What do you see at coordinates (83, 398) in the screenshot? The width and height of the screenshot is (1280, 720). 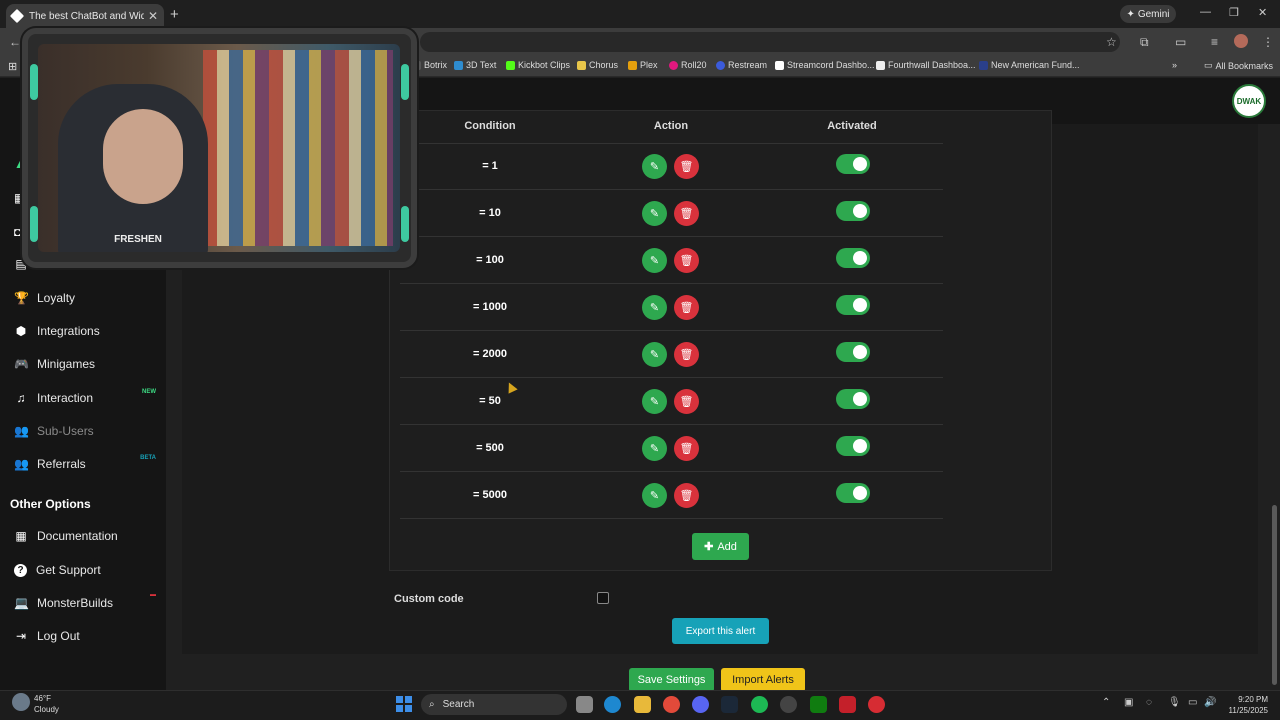 I see `sidebar-item-interaction: ♫ Interaction NEW` at bounding box center [83, 398].